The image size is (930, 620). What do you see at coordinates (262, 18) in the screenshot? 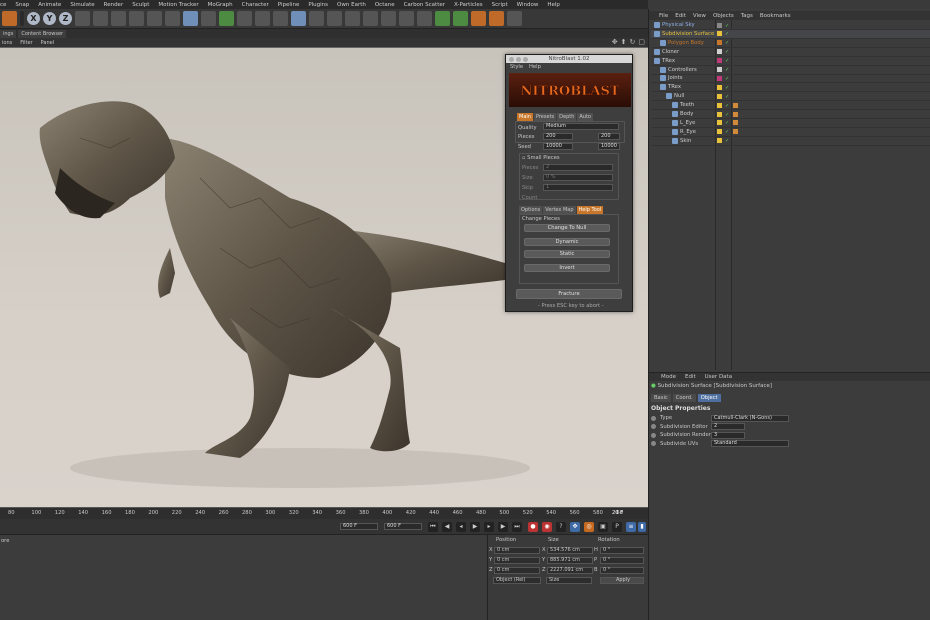
I see `deformer-icon` at bounding box center [262, 18].